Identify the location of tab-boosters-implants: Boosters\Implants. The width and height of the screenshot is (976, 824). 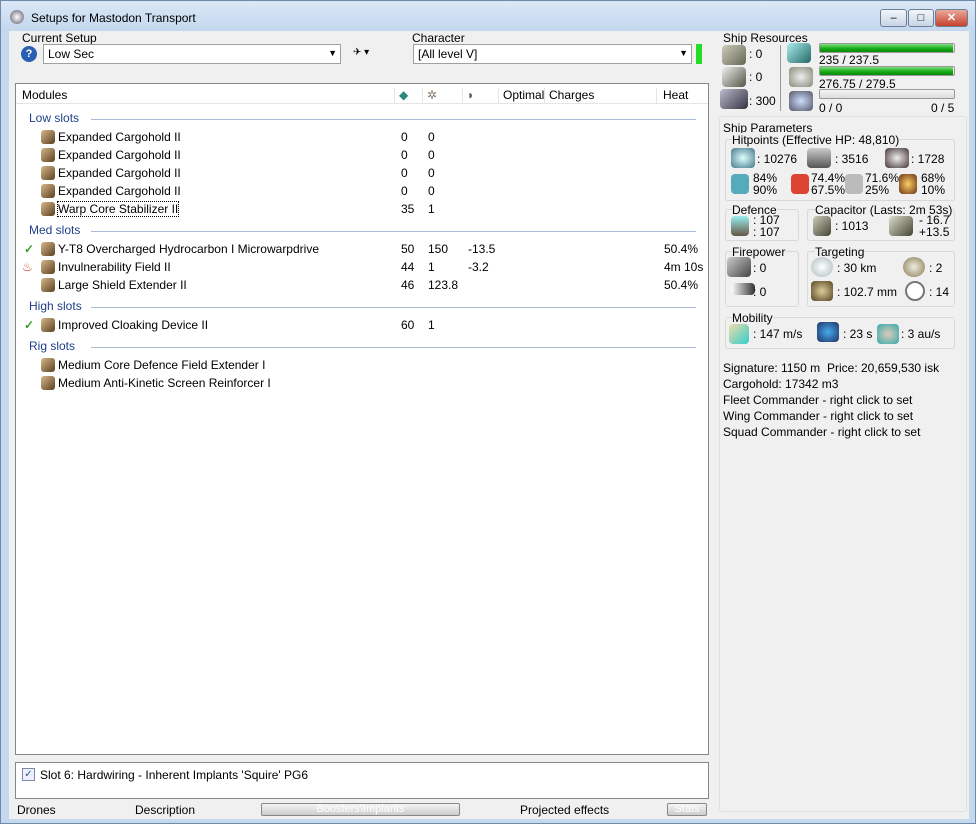
(360, 809).